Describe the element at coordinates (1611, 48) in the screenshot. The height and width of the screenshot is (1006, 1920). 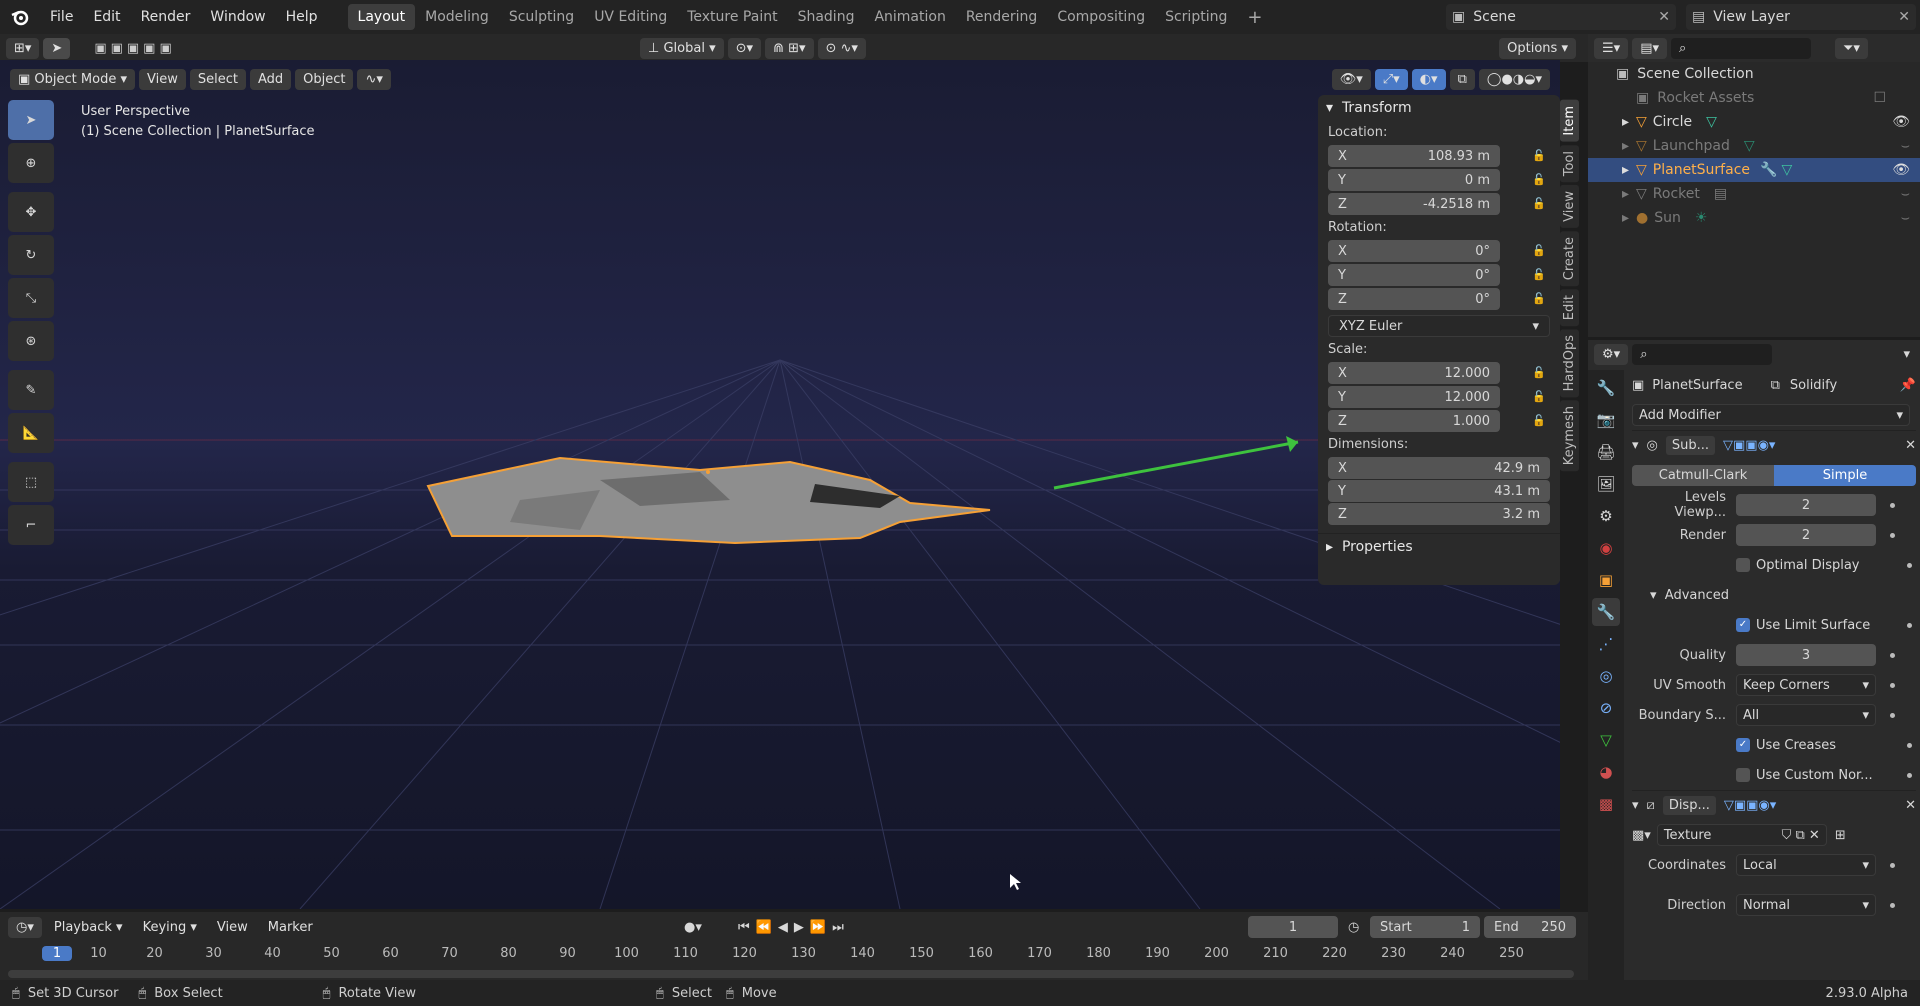
I see `editor-type-icon: ☰▾` at that location.